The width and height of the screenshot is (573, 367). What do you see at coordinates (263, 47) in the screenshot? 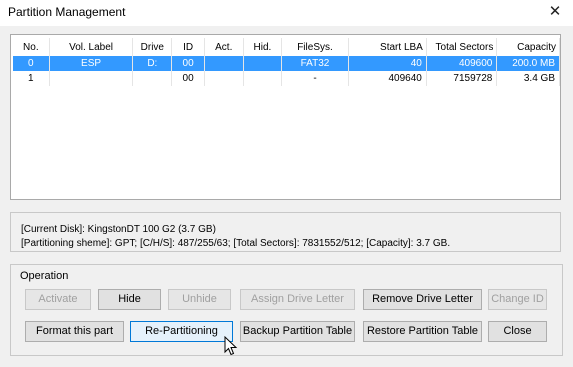
I see `column-header-hid: Hid.` at bounding box center [263, 47].